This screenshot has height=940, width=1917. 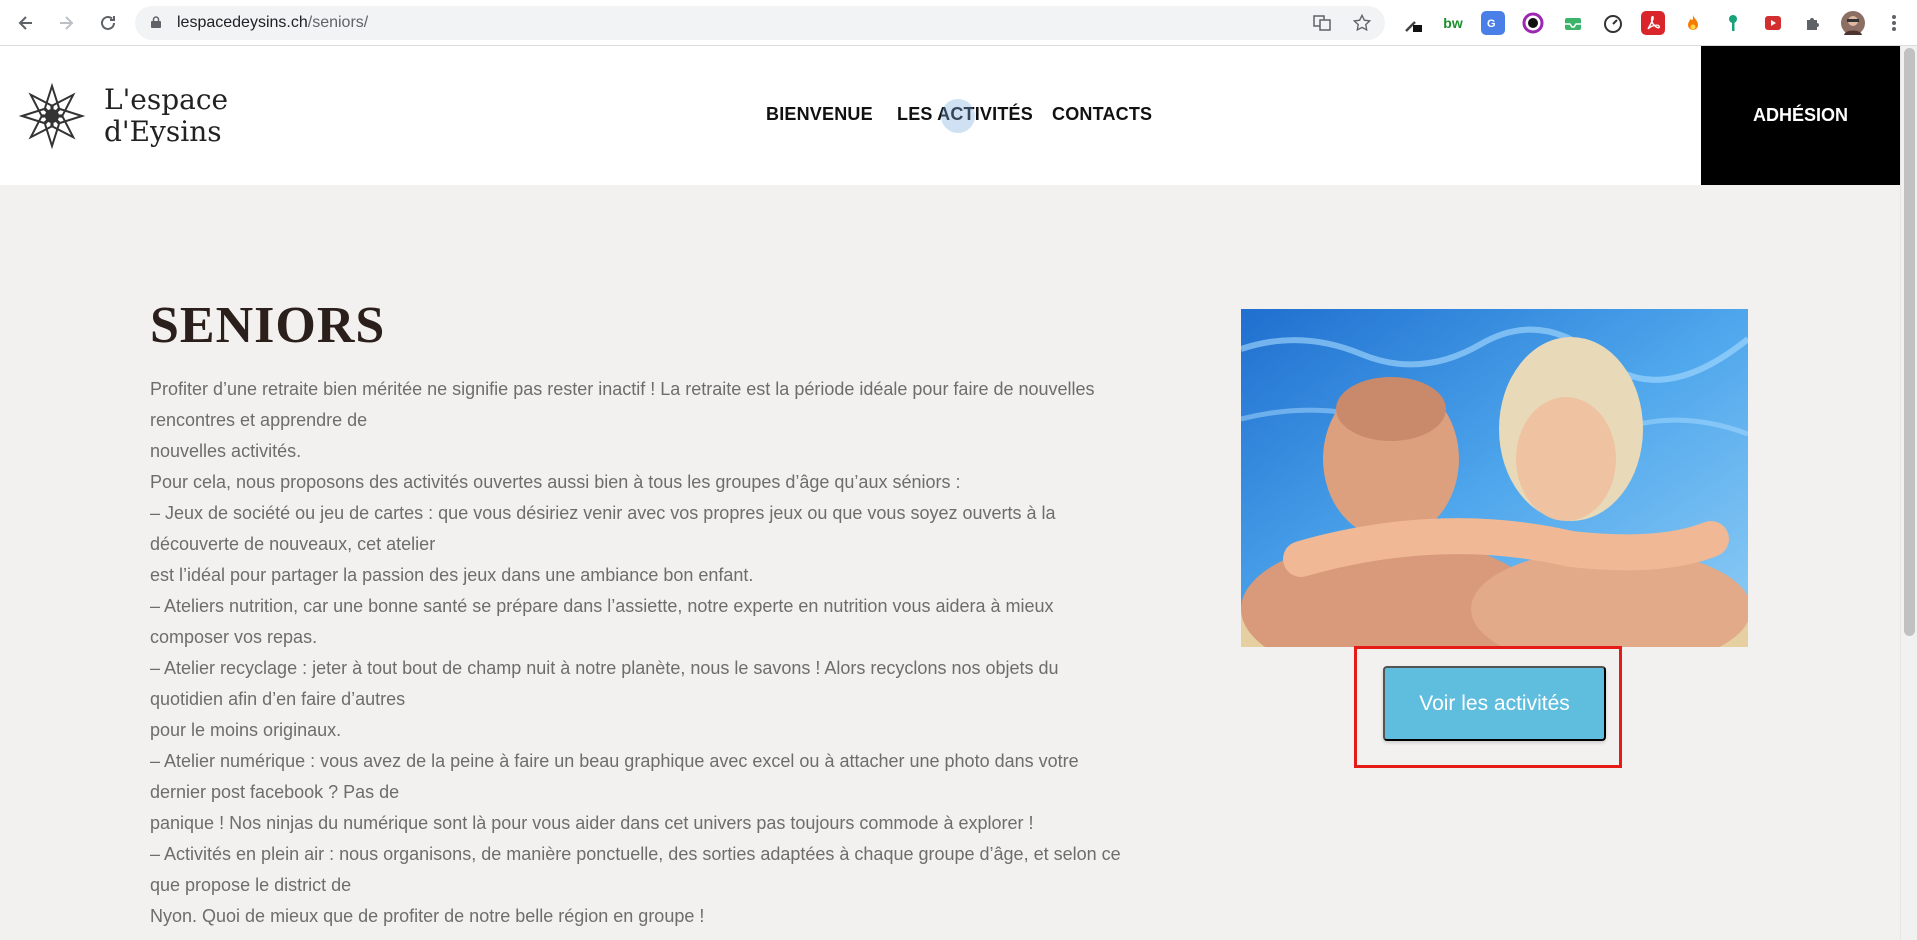 What do you see at coordinates (1813, 23) in the screenshot?
I see `puzzle-extensions-icon` at bounding box center [1813, 23].